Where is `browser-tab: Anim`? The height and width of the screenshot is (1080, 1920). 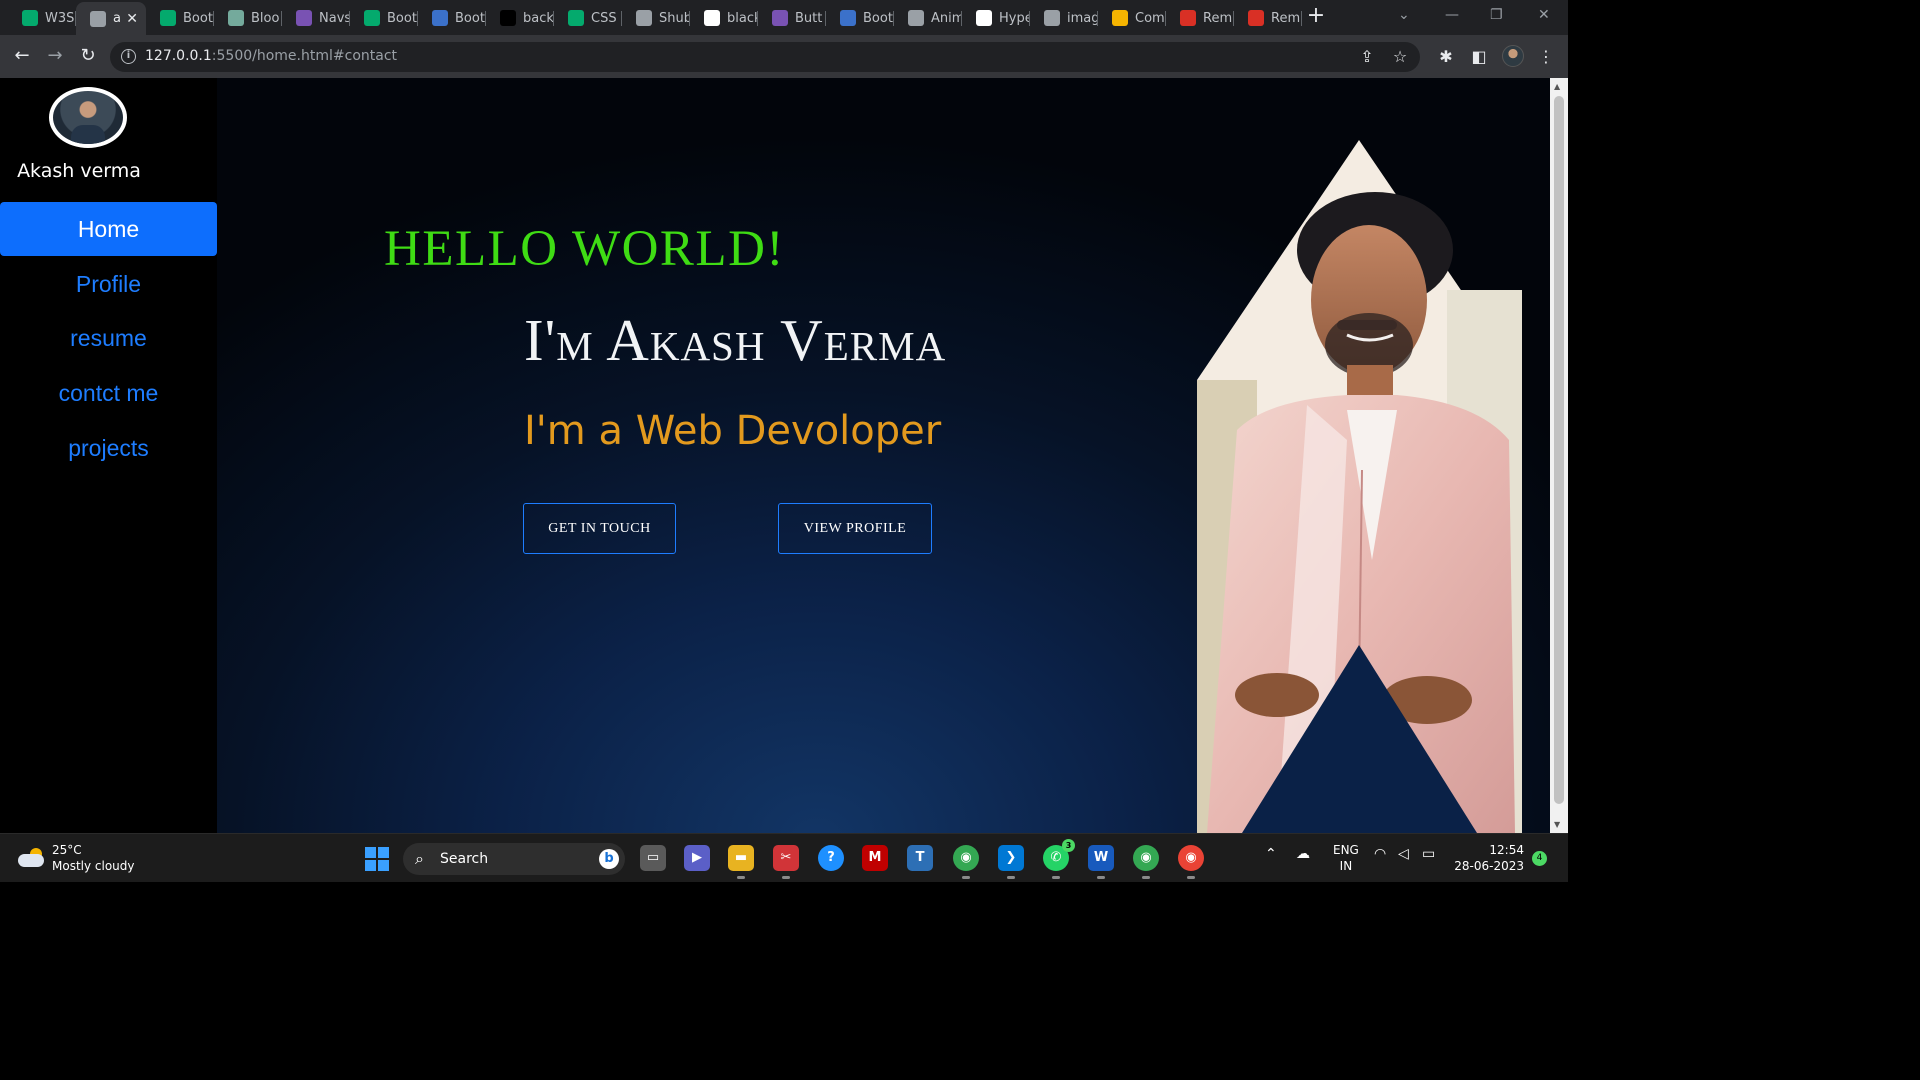 browser-tab: Anim is located at coordinates (928, 18).